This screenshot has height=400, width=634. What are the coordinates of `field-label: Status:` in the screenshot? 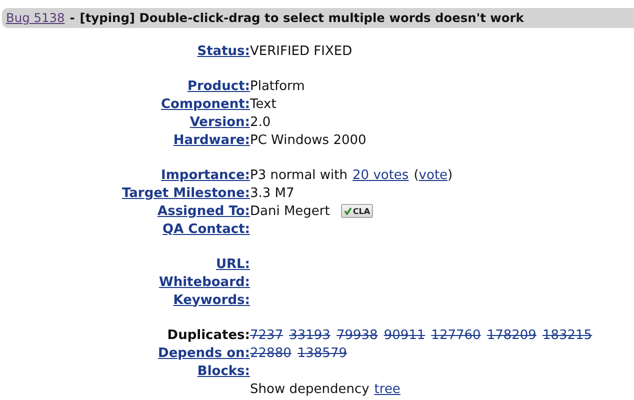 It's located at (223, 51).